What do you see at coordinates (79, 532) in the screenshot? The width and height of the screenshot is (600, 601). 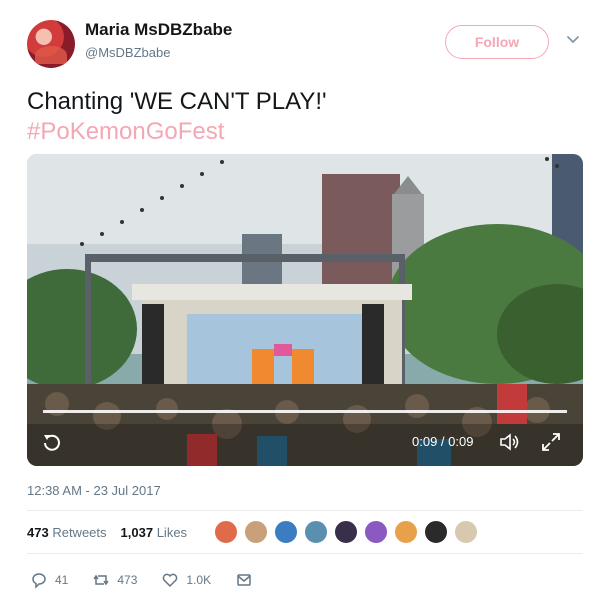 I see `retweets-label: Retweets` at bounding box center [79, 532].